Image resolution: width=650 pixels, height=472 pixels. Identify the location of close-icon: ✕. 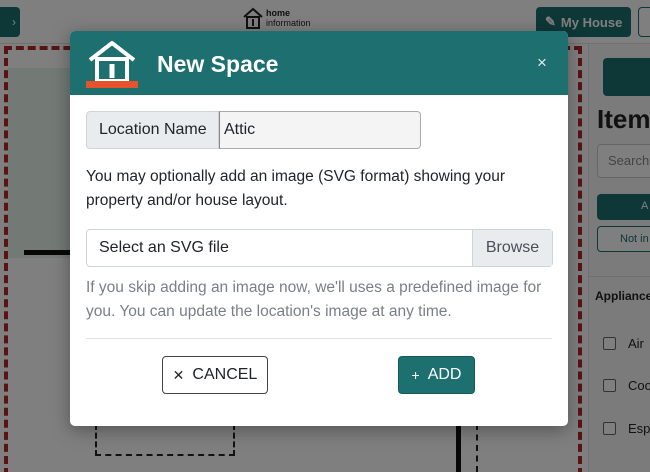
(178, 375).